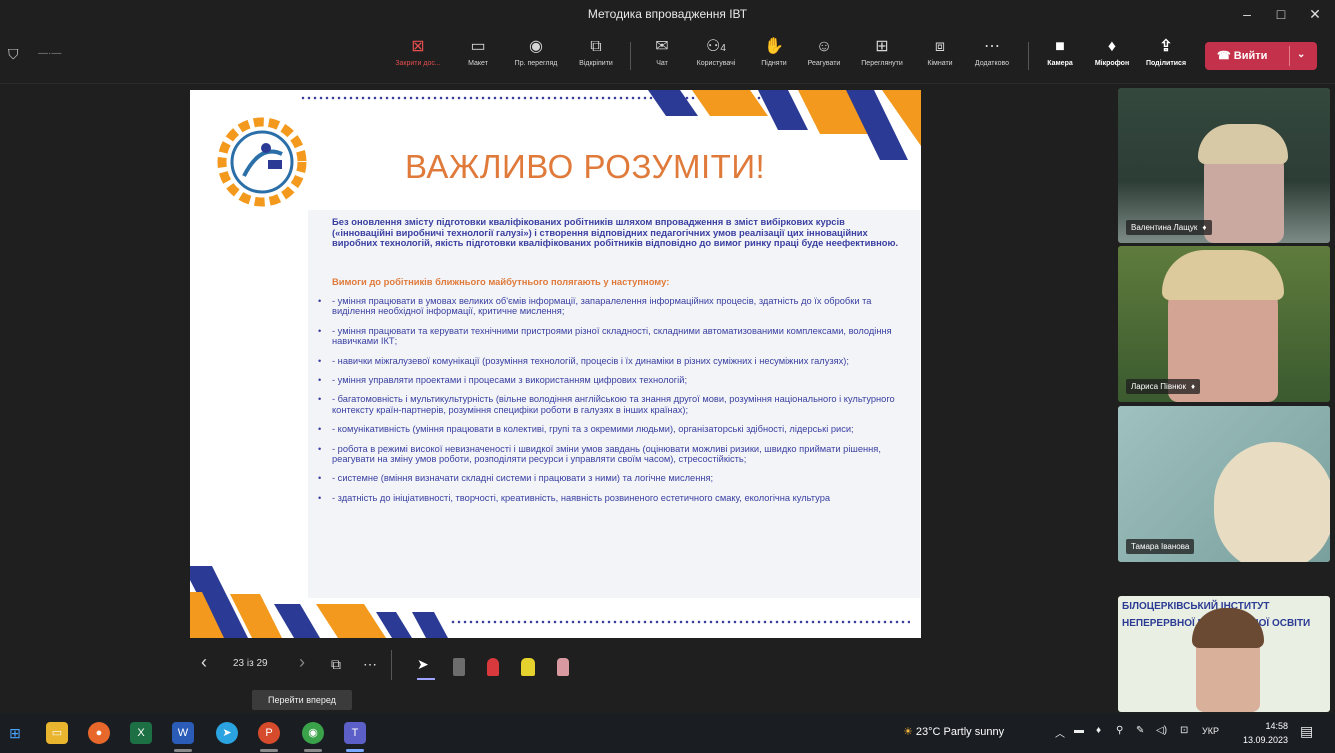 The image size is (1335, 753). I want to click on view-button: ⊞ Переглянути, so click(882, 56).